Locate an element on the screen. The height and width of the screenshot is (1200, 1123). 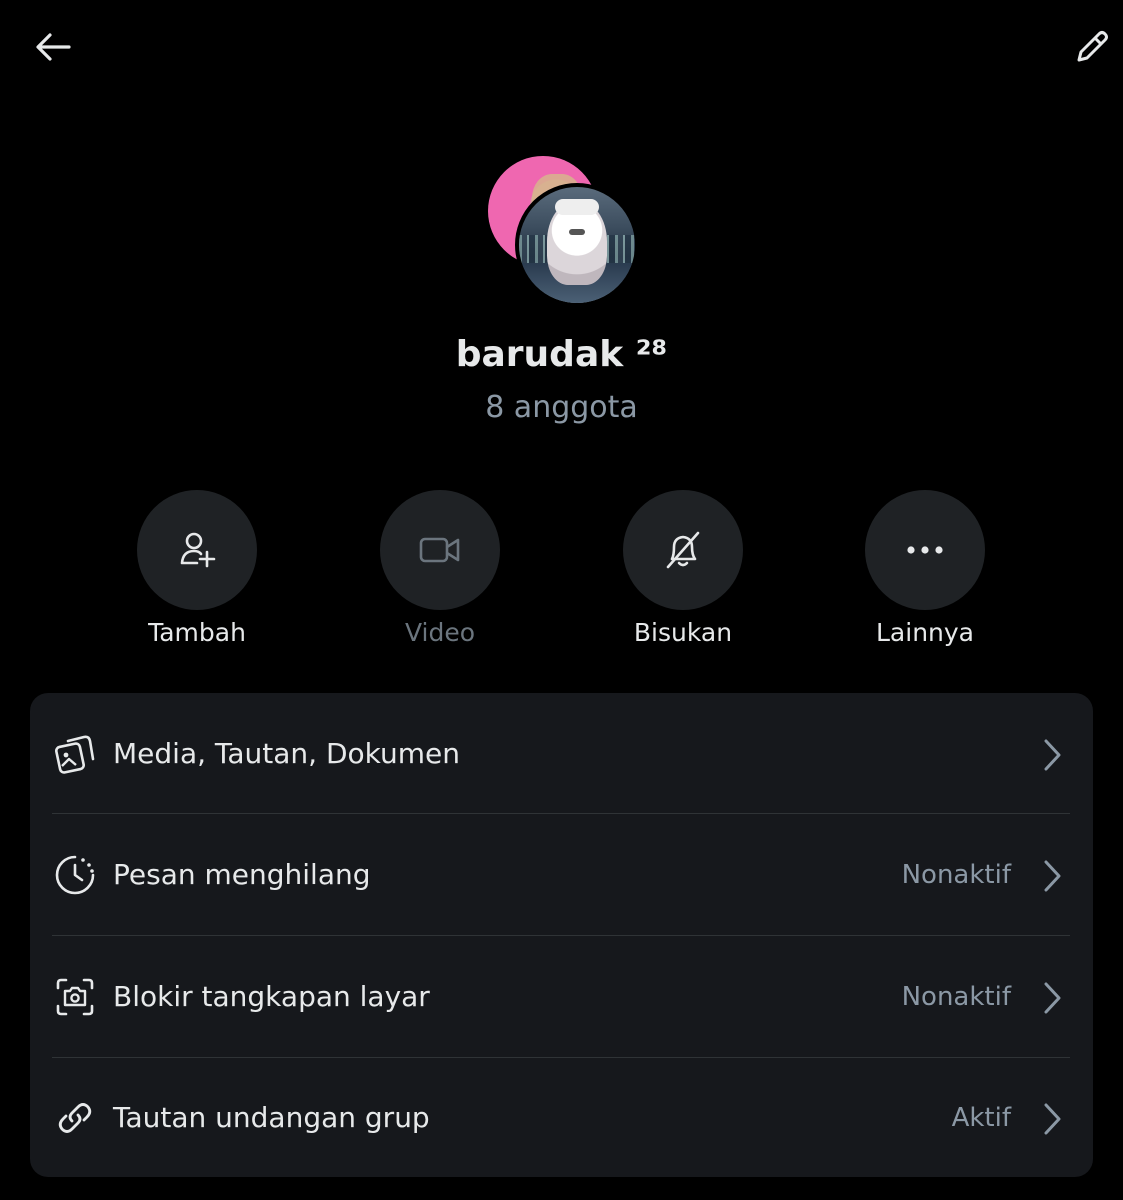
media-icon is located at coordinates (75, 754).